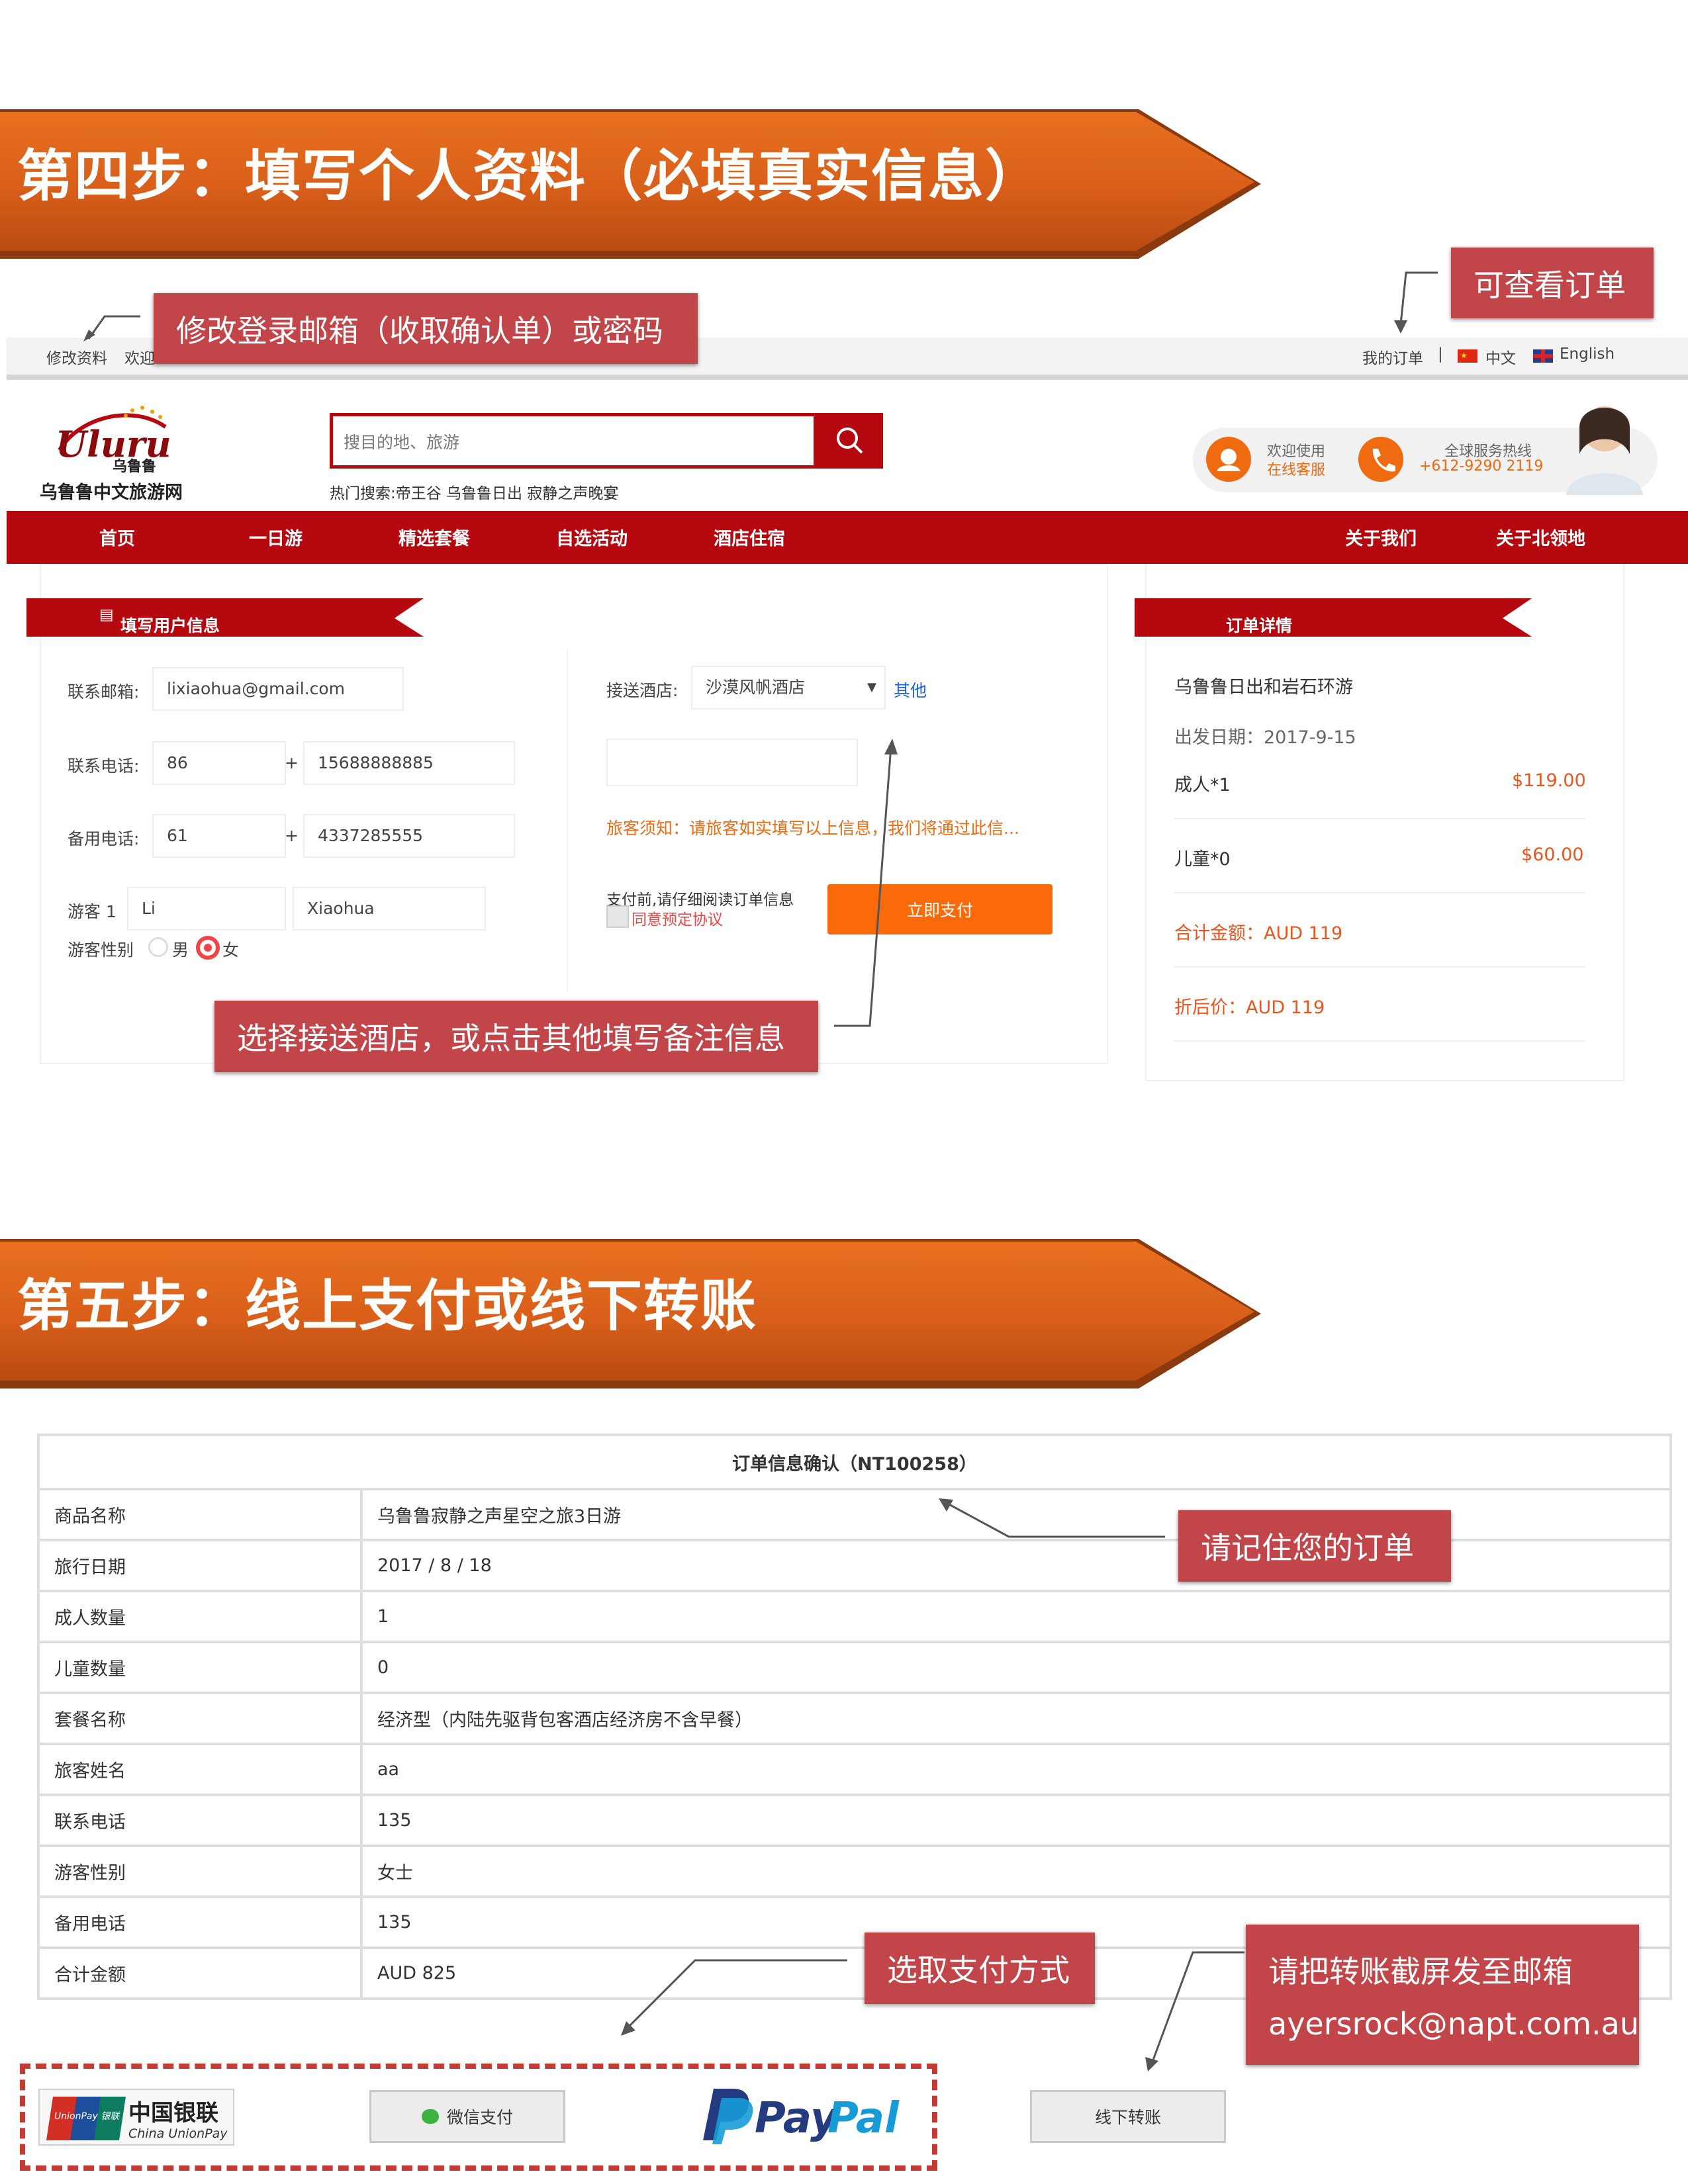 Image resolution: width=1688 pixels, height=2184 pixels. Describe the element at coordinates (573, 441) in the screenshot. I see `search-input: 搜目的地、旅游` at that location.